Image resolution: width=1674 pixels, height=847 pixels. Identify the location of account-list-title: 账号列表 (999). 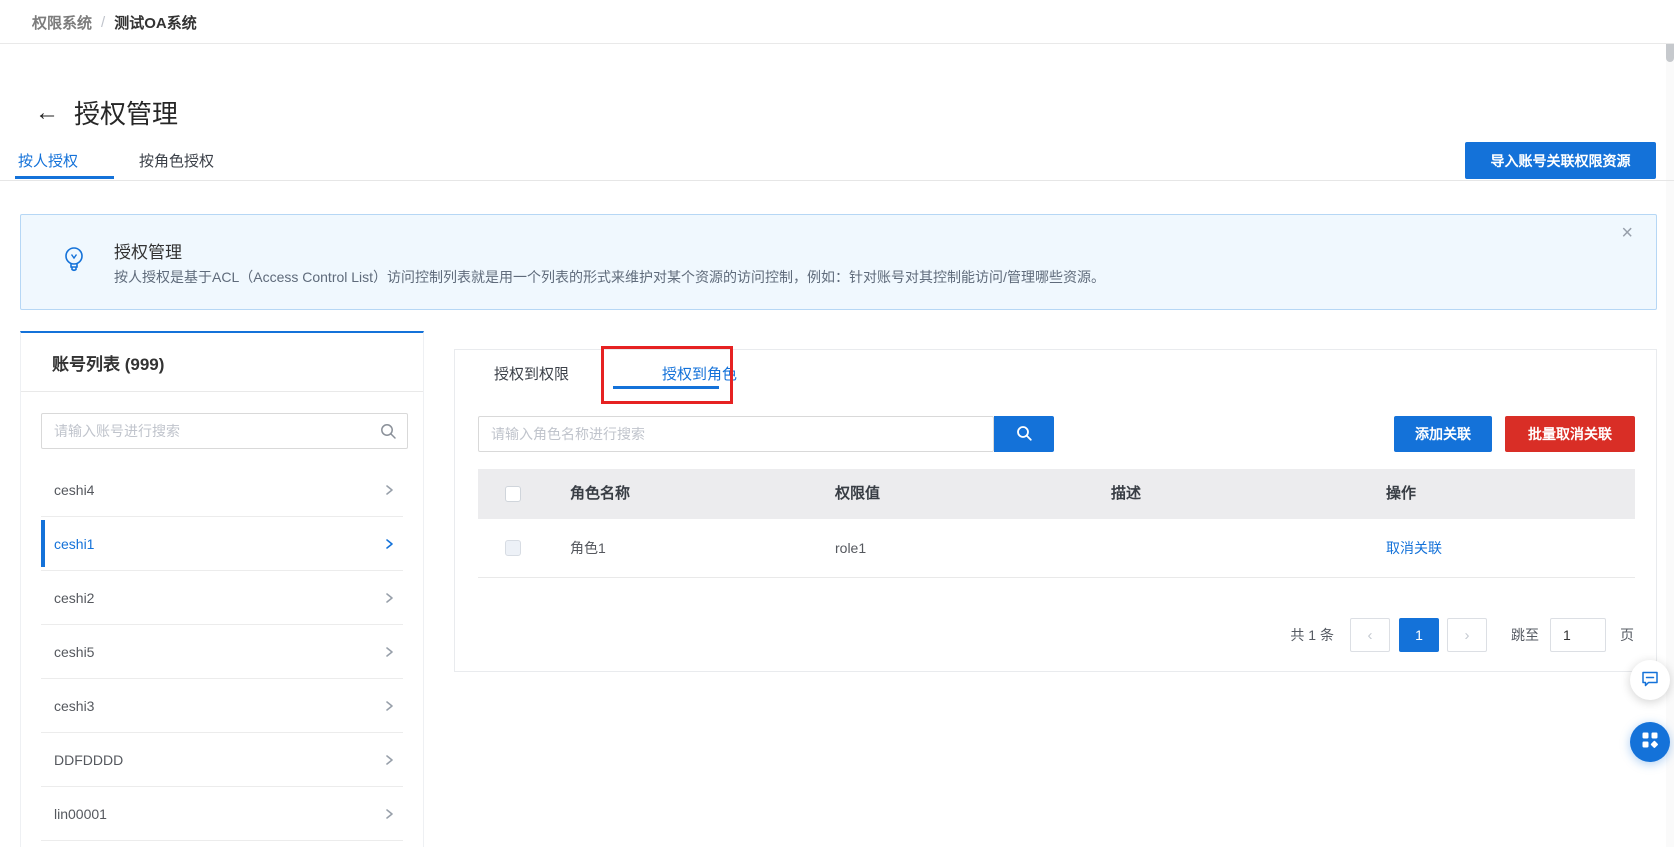
(108, 364).